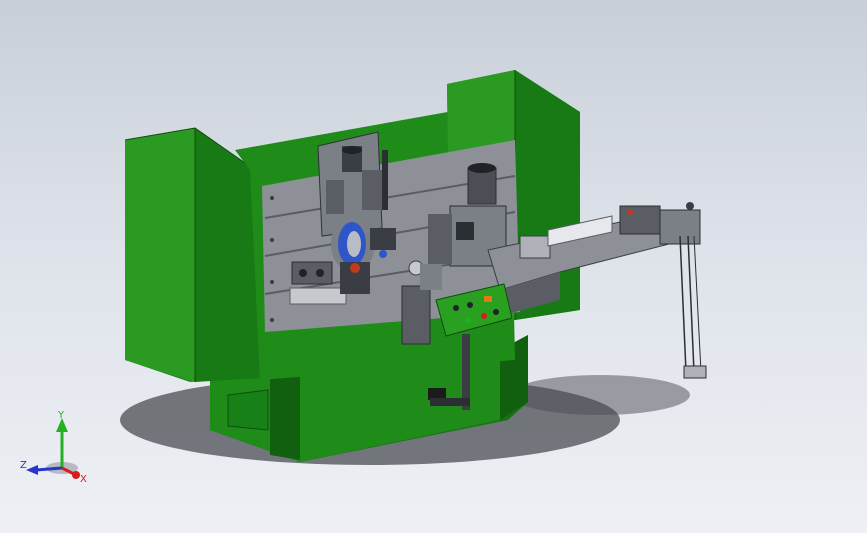  Describe the element at coordinates (49, 469) in the screenshot. I see `z-axis-line` at that location.